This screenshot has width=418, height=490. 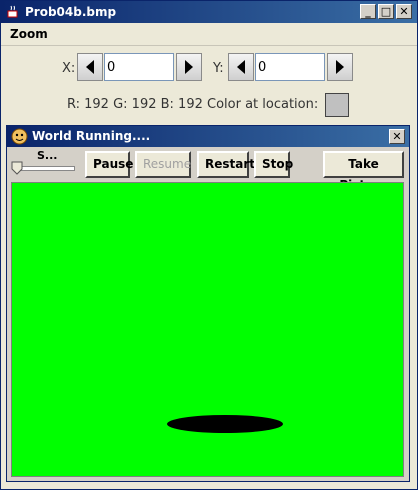 I want to click on speed-slider-thumb, so click(x=17, y=168).